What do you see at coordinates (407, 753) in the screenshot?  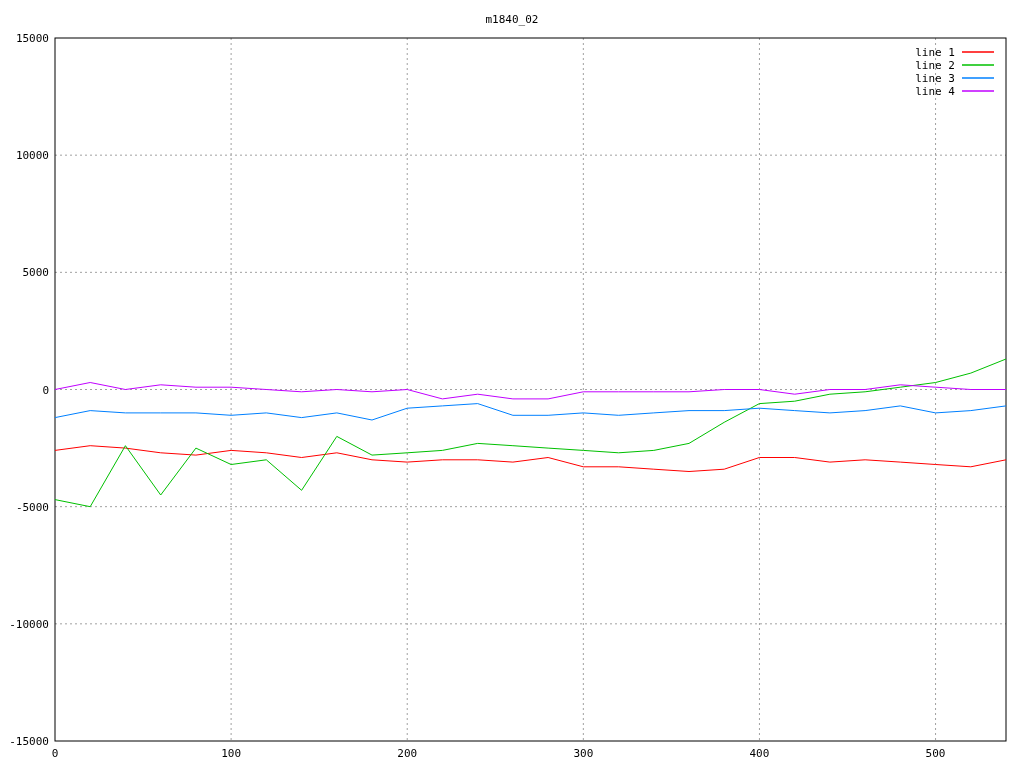 I see `x-tick-label: 200` at bounding box center [407, 753].